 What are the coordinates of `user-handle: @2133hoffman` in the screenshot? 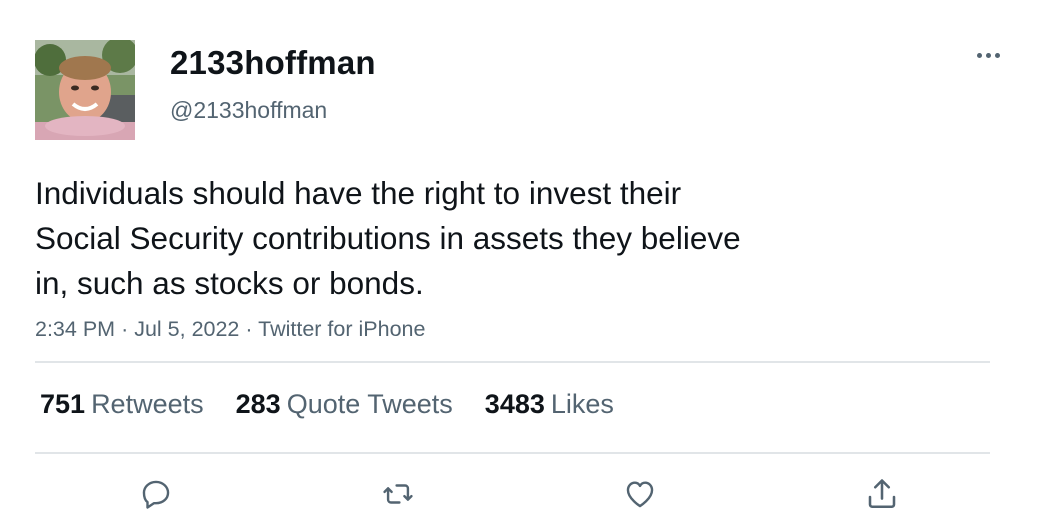 It's located at (248, 110).